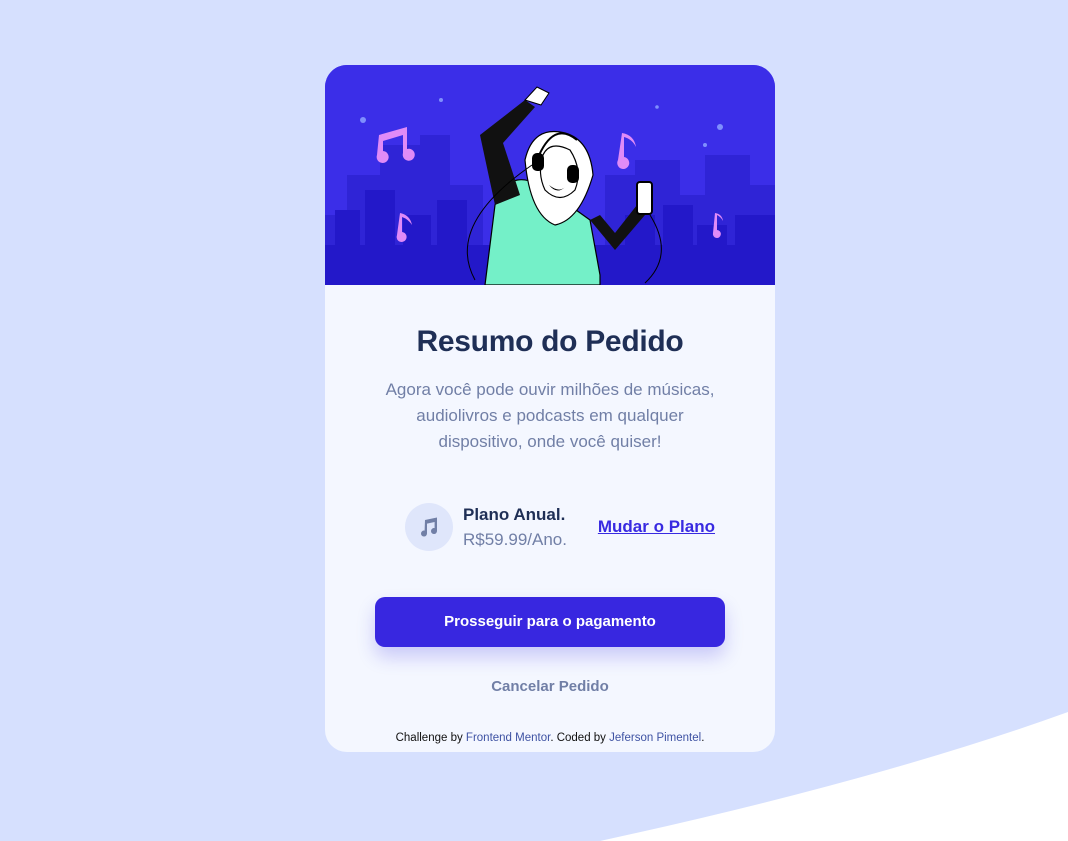 The height and width of the screenshot is (841, 1068). Describe the element at coordinates (514, 514) in the screenshot. I see `plan-name: Plano Anual.` at that location.